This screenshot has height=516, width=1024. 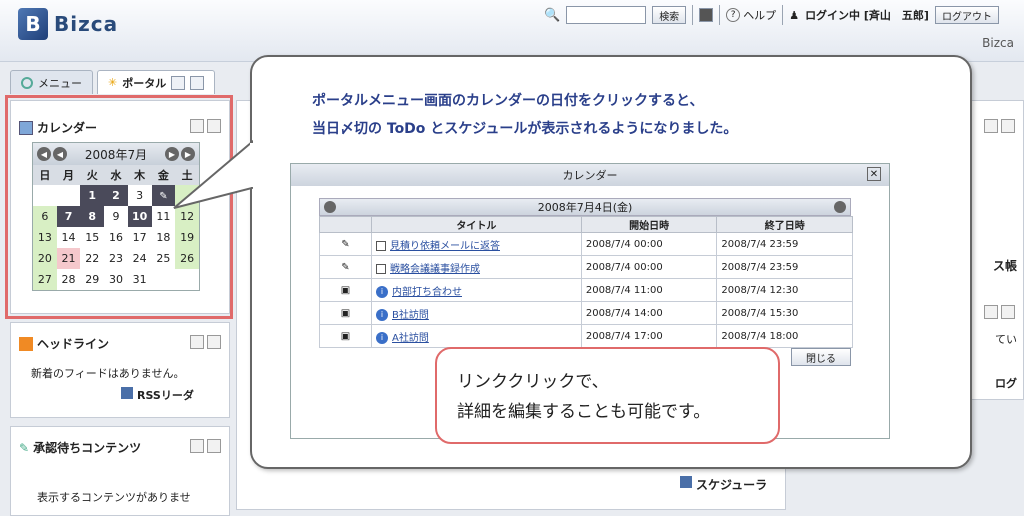 What do you see at coordinates (27, 82) in the screenshot?
I see `menu-globe-icon` at bounding box center [27, 82].